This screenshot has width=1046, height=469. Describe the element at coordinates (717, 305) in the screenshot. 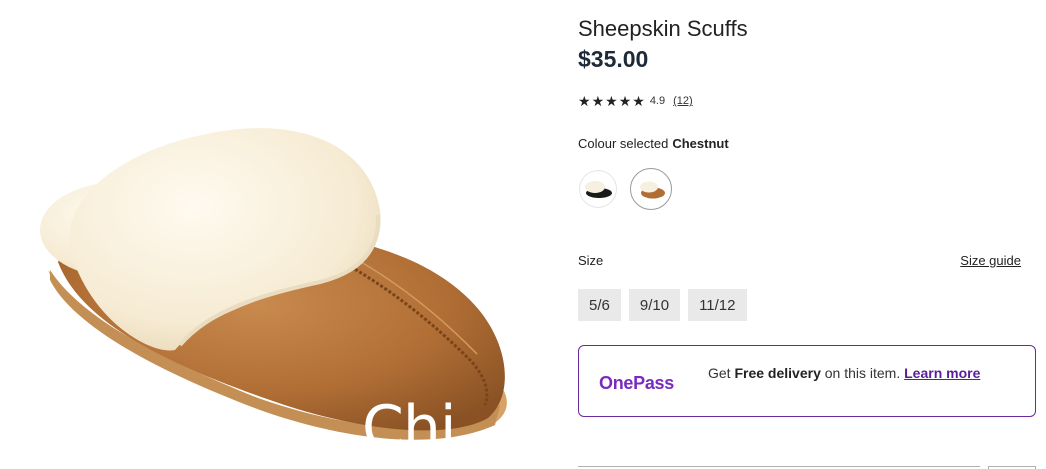

I see `size-option-11-12: 11/12` at that location.